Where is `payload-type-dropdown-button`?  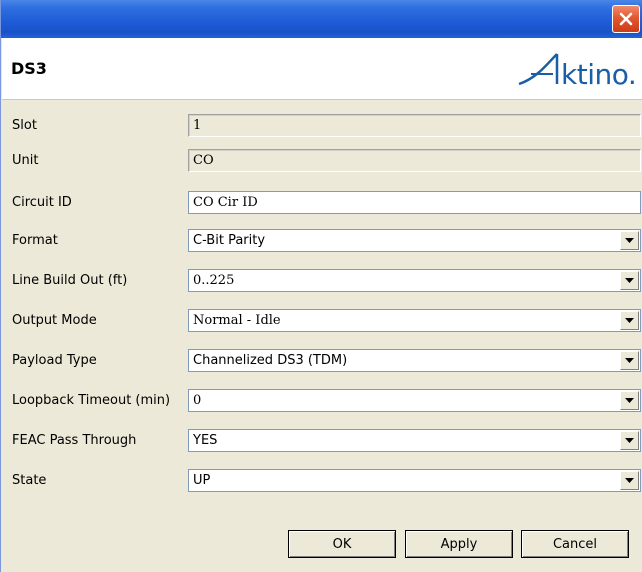 payload-type-dropdown-button is located at coordinates (629, 360).